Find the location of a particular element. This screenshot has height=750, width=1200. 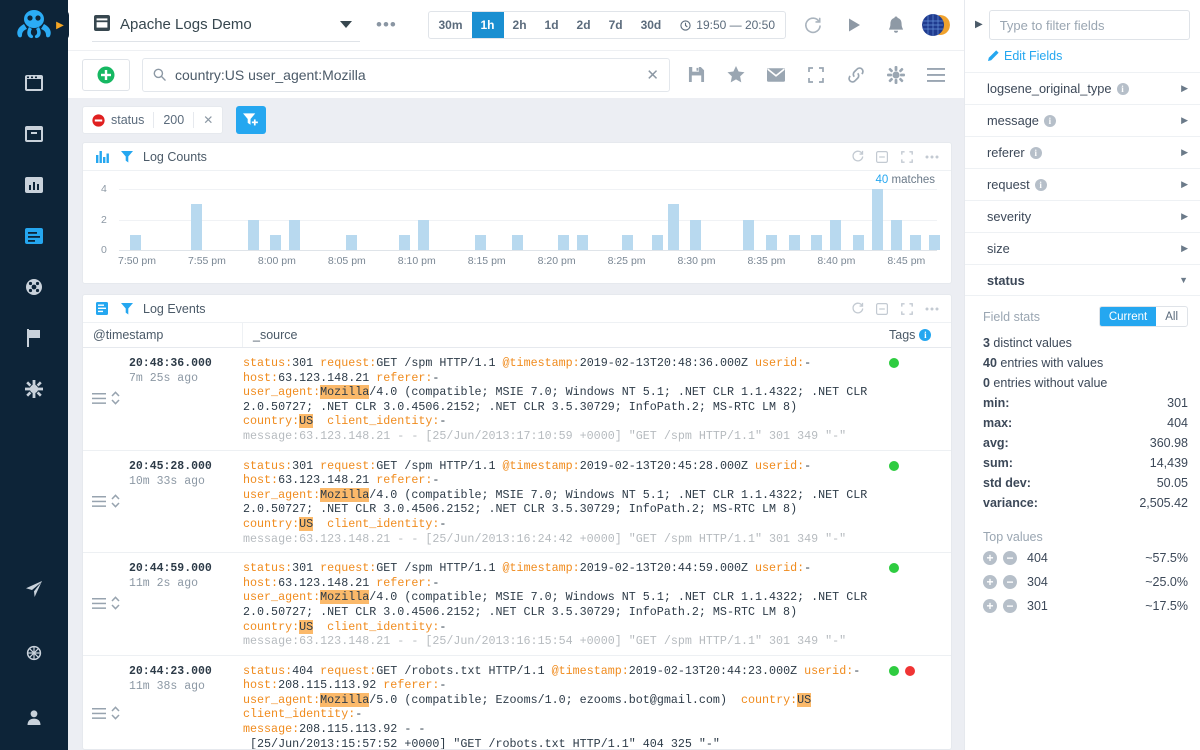

chevron-down-icon is located at coordinates (346, 24).